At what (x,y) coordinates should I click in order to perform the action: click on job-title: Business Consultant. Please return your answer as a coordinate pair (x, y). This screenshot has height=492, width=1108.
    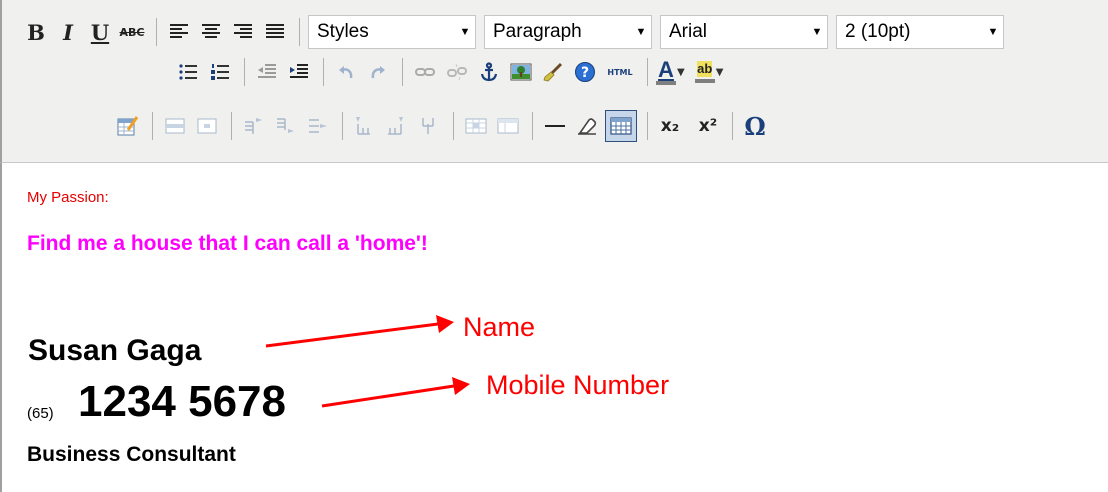
    Looking at the image, I should click on (131, 454).